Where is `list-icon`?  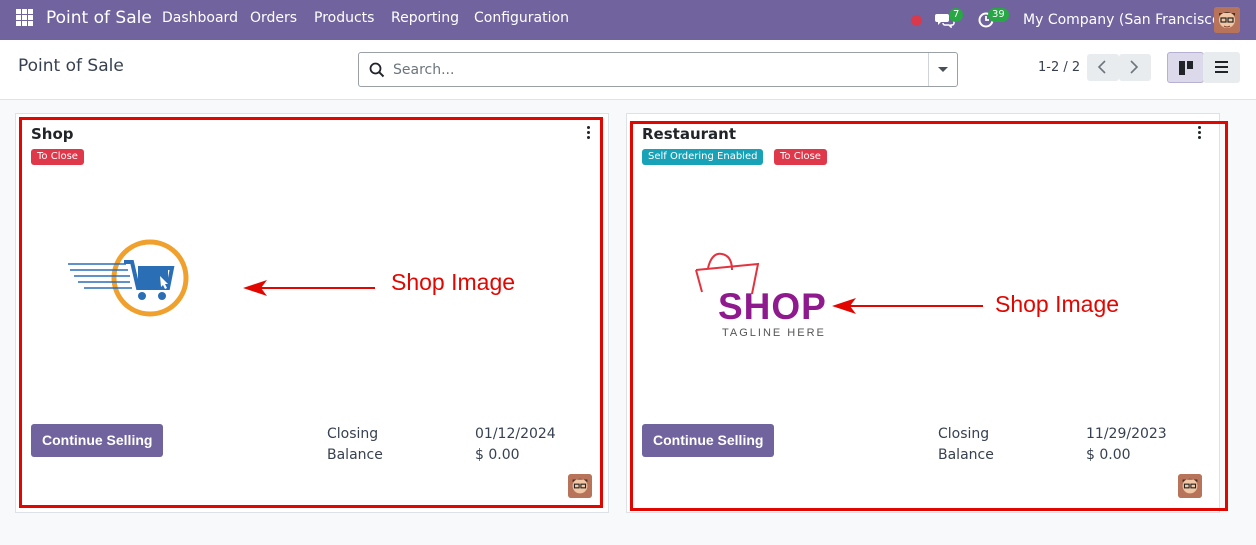 list-icon is located at coordinates (1221, 67).